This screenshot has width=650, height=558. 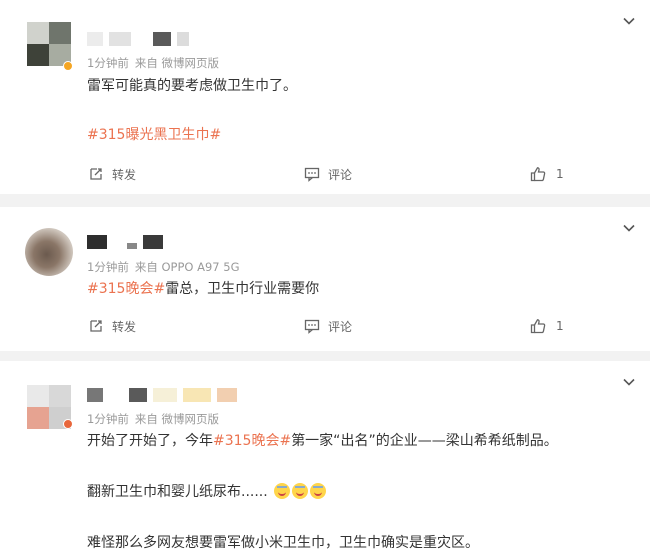 I want to click on post-text-line-1: 开始了开始了，今年#315晚会#第一家“出名”的企业——梁山希希纸制品。, so click(x=322, y=441).